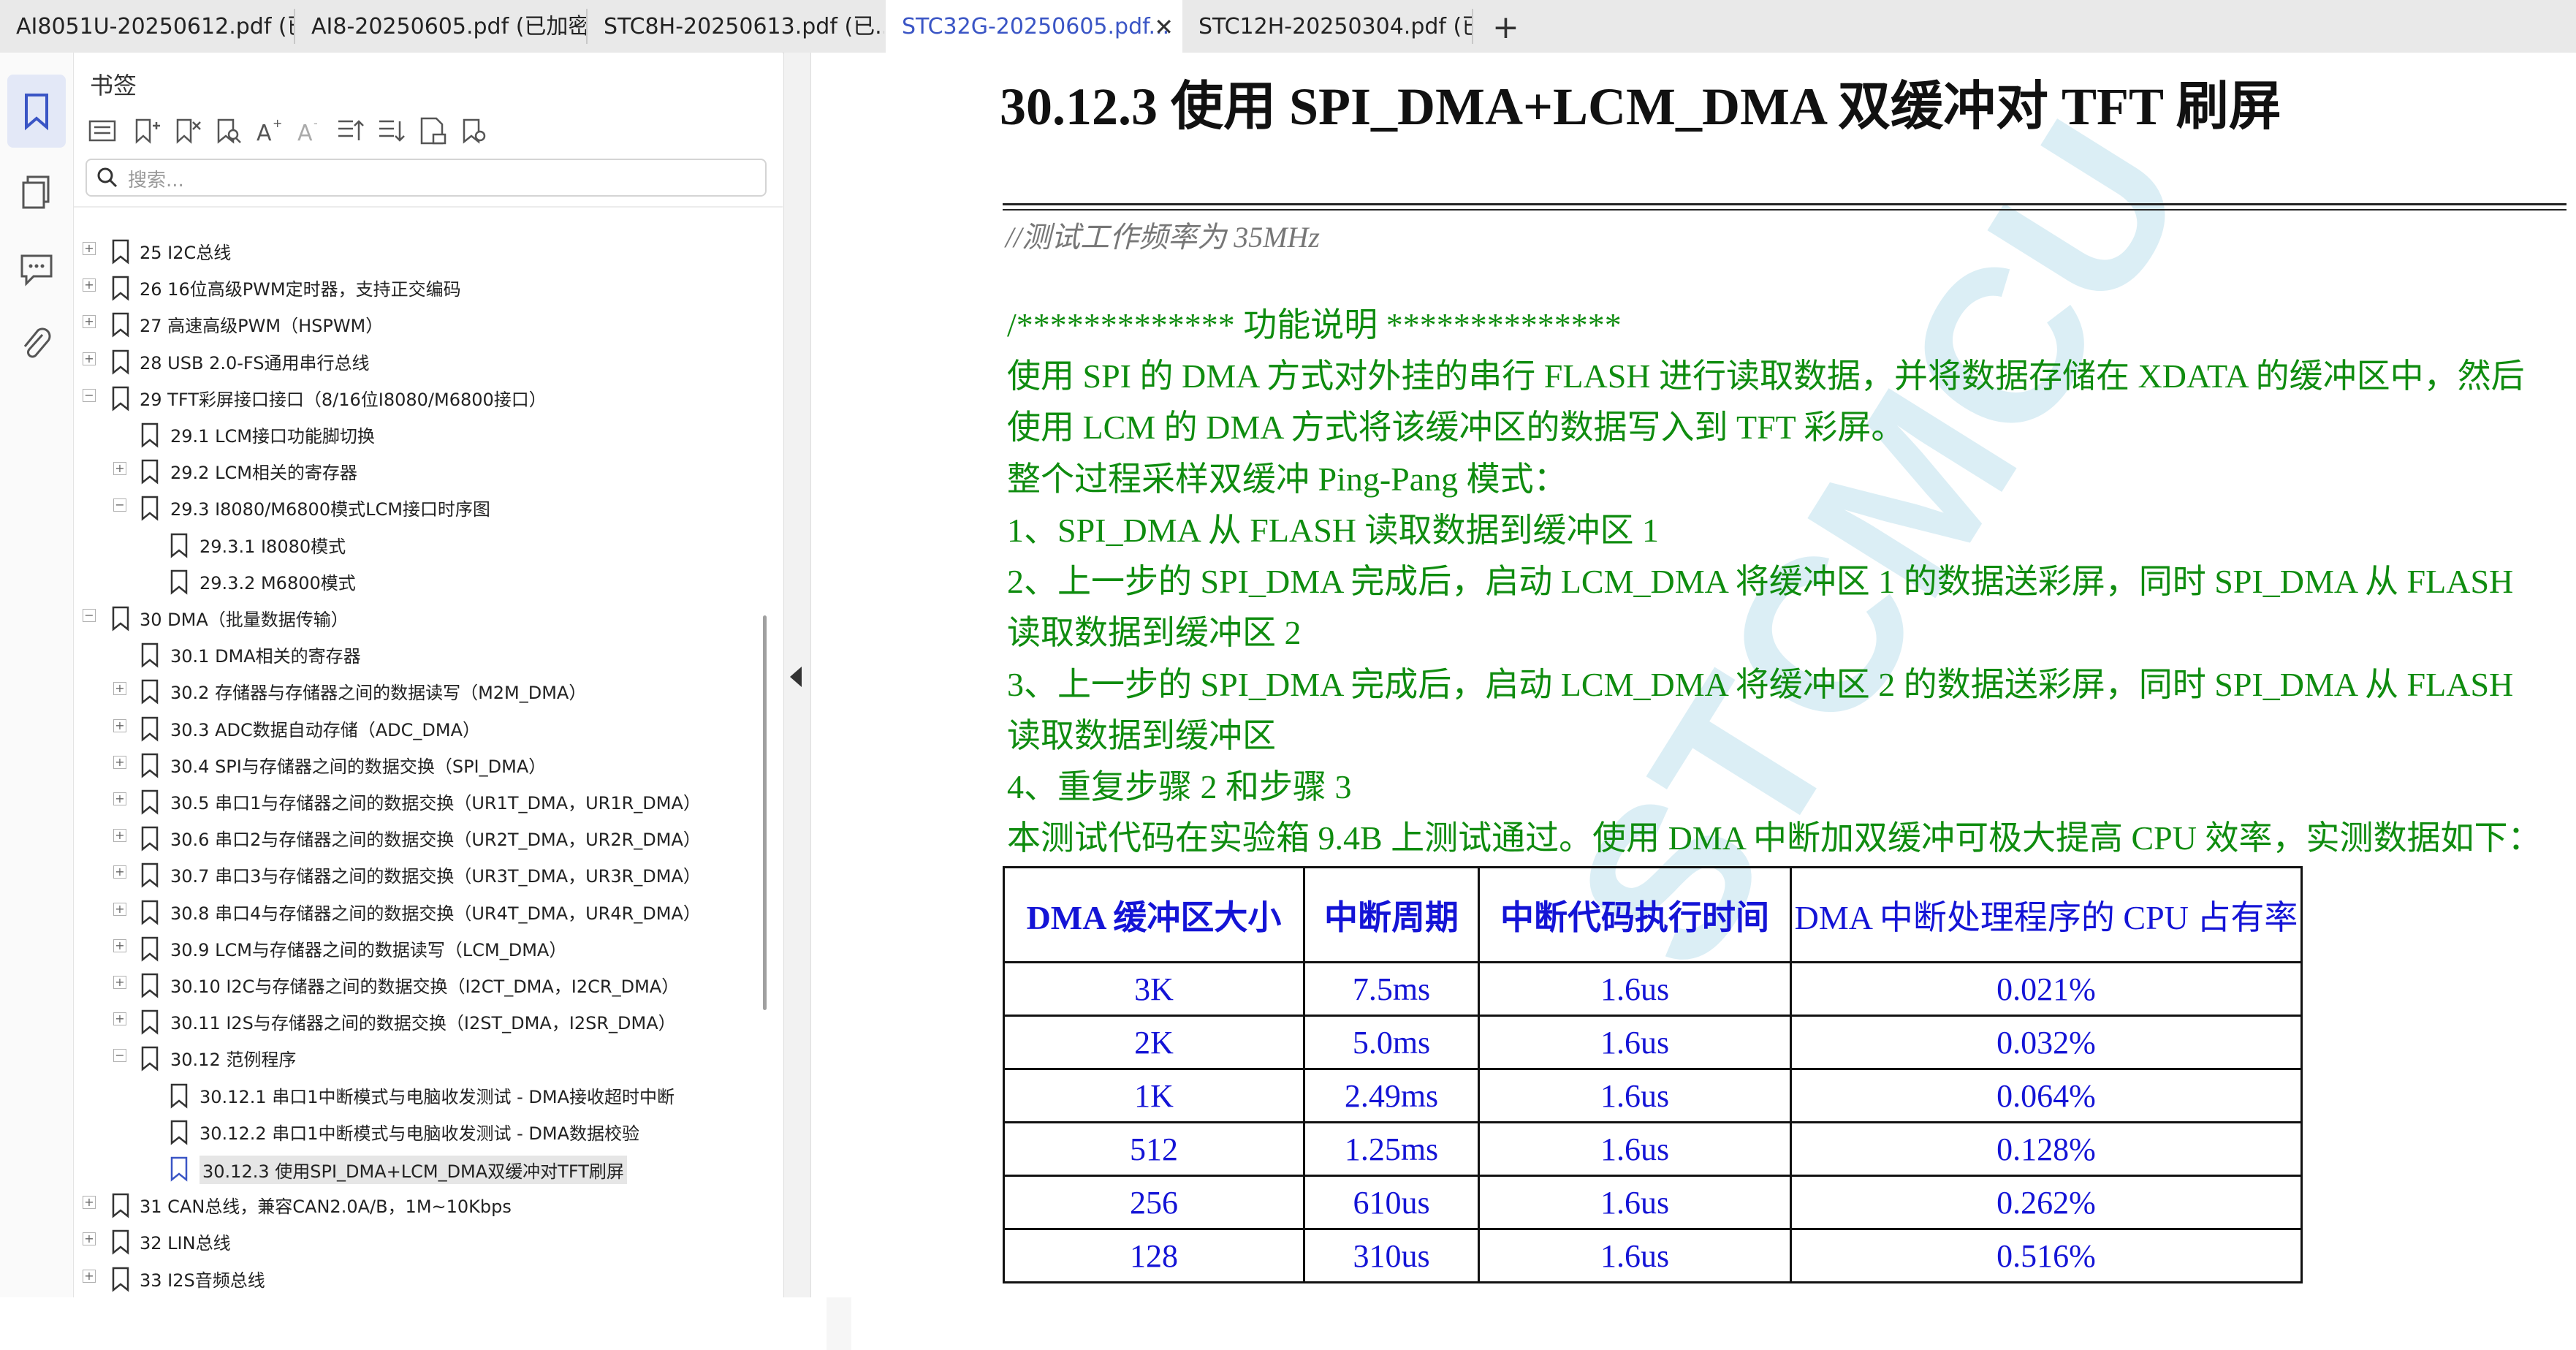  I want to click on bookmark-item: +30.11 I2S与存储器之间的数据交换（I2ST_DMA，I2SR_DMA）, so click(414, 1021).